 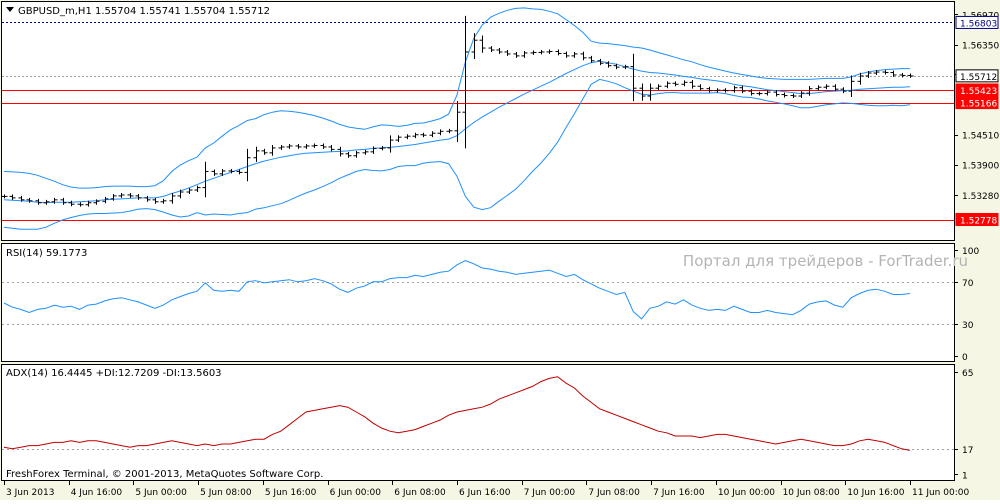 What do you see at coordinates (978, 78) in the screenshot?
I see `price-level-label: 1.55712` at bounding box center [978, 78].